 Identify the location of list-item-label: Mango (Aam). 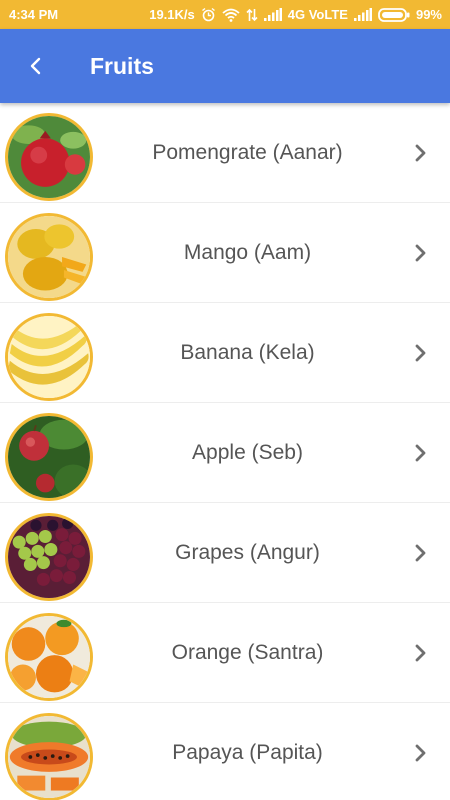
(247, 252).